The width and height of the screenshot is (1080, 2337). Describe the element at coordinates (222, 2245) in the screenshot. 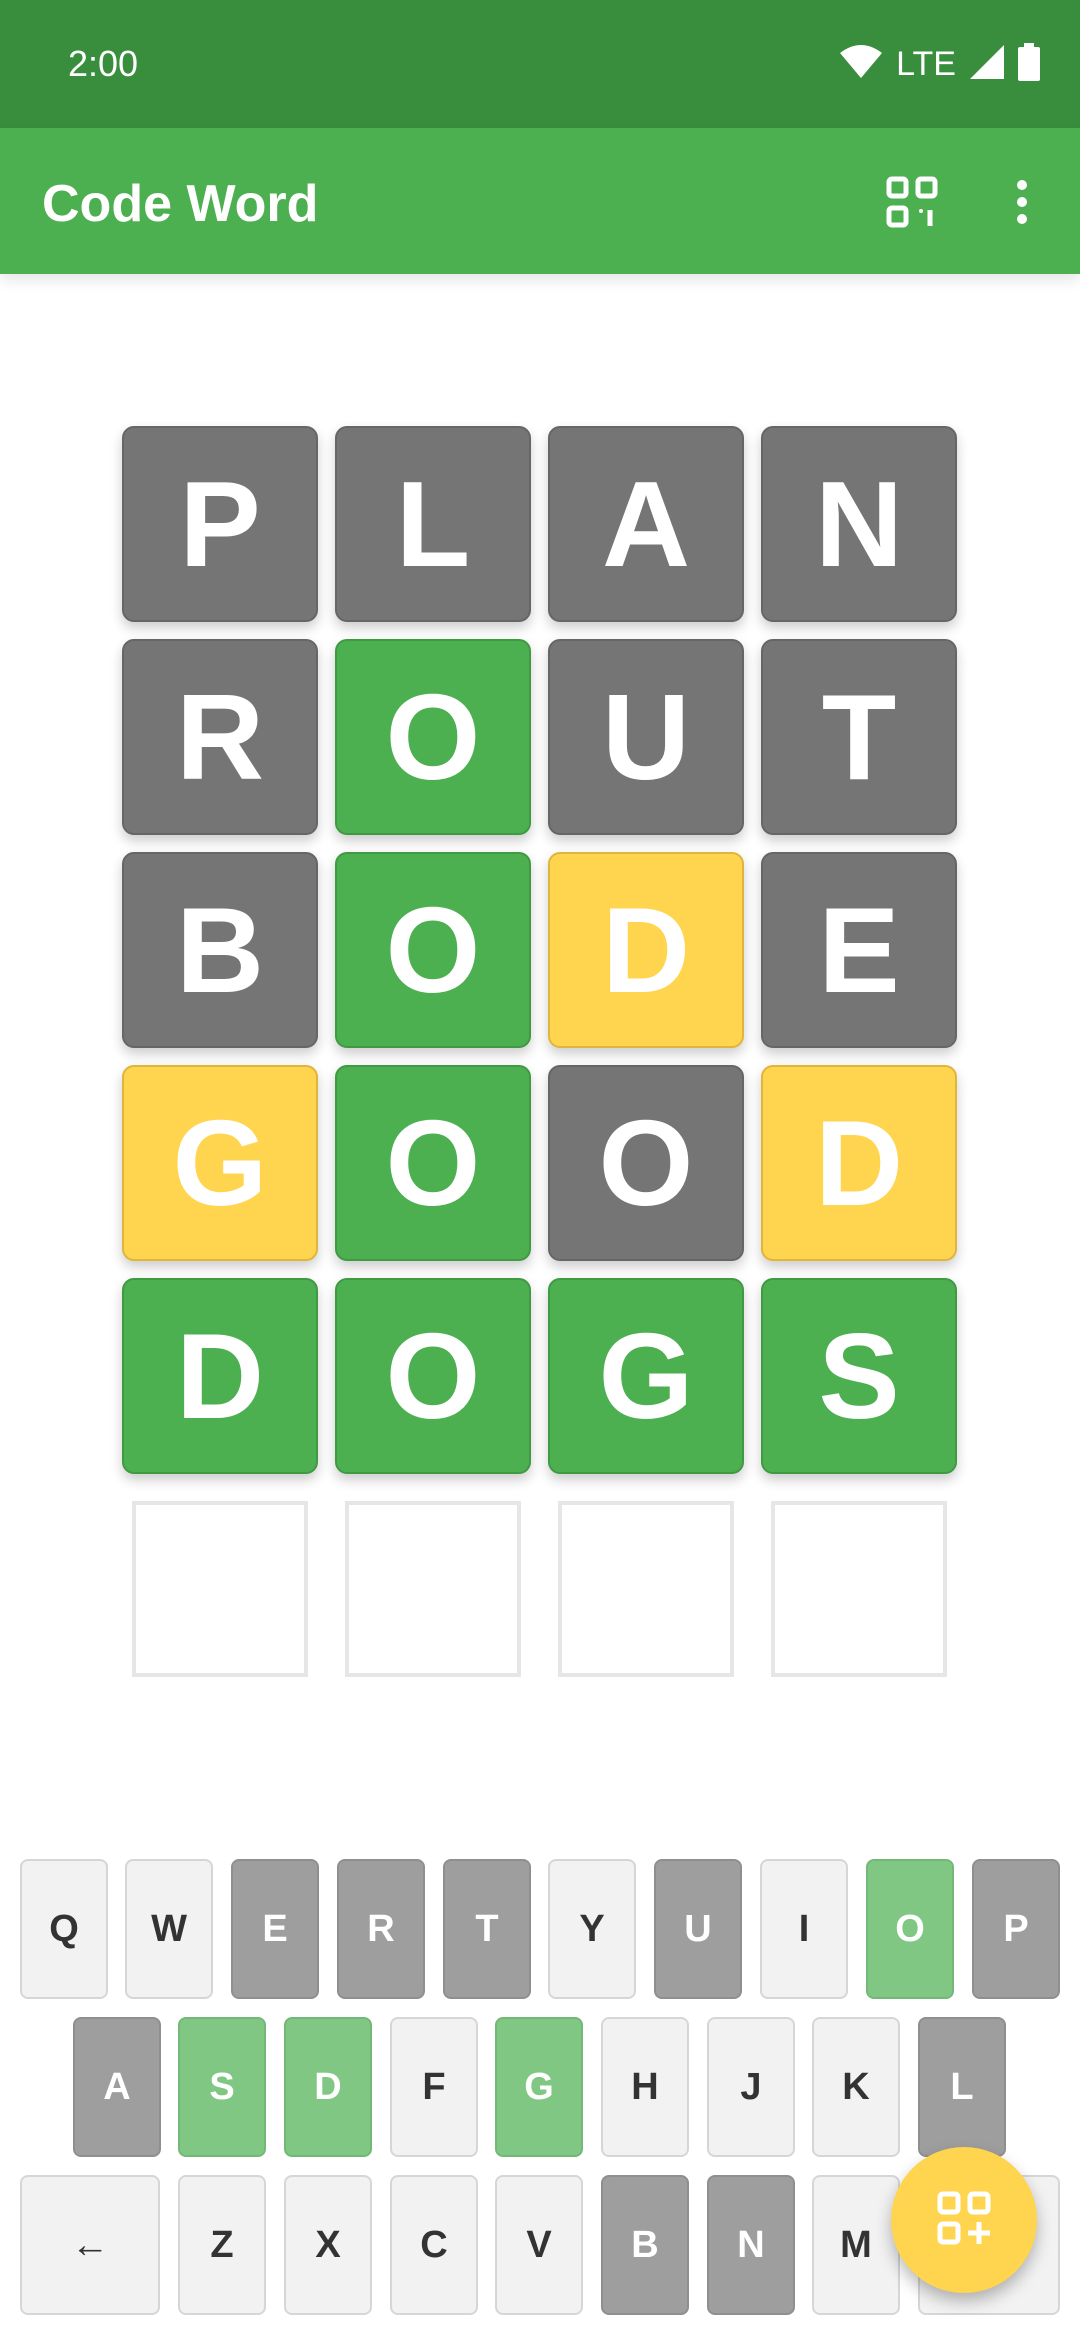

I see `key-z: Z` at that location.